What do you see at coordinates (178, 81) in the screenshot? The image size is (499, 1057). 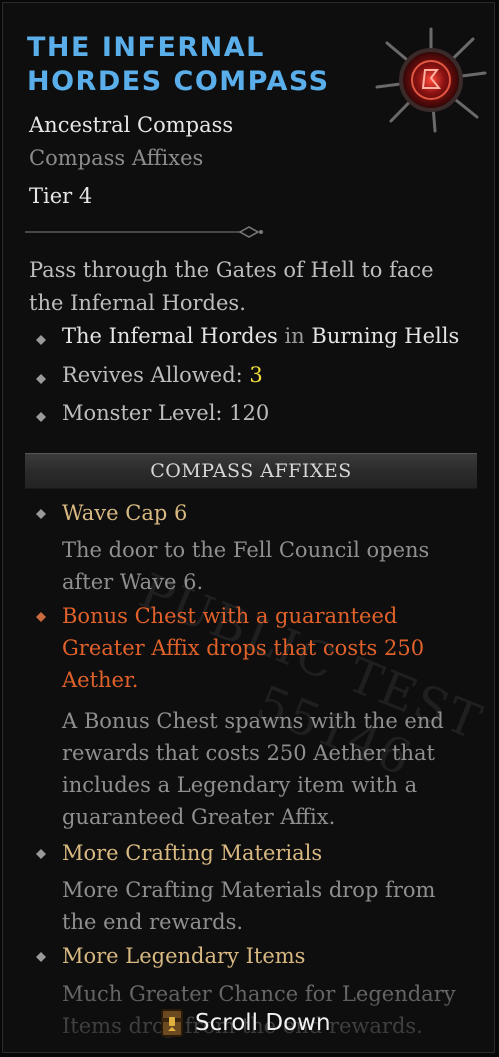 I see `item-title-line2: Hordes Compass` at bounding box center [178, 81].